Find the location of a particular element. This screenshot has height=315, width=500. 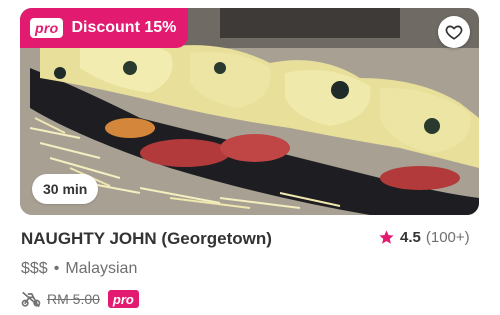

heart-outline-icon is located at coordinates (454, 32).